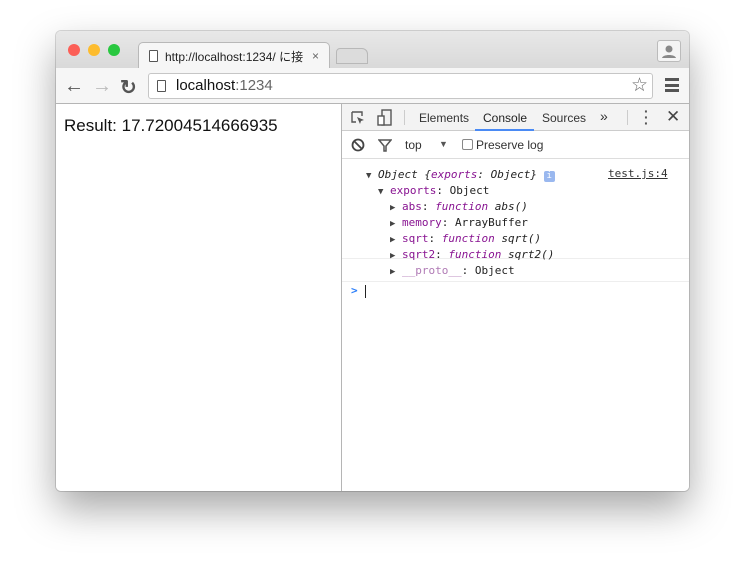 Image resolution: width=745 pixels, height=572 pixels. What do you see at coordinates (94, 50) in the screenshot?
I see `minimize-window-button` at bounding box center [94, 50].